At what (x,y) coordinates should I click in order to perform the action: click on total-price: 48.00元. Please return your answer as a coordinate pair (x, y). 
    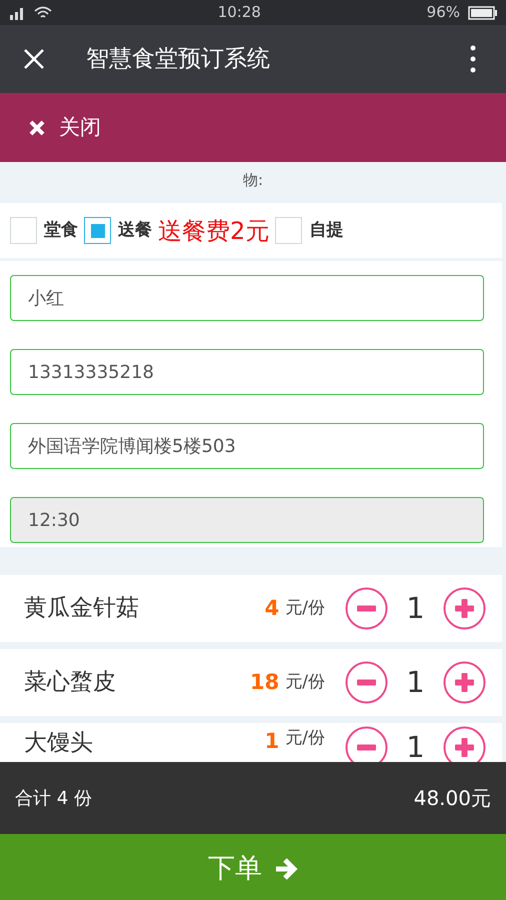
    Looking at the image, I should click on (452, 798).